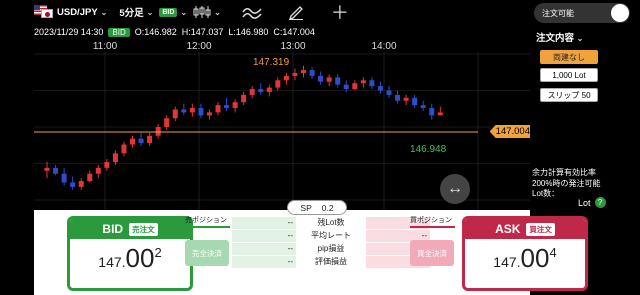  I want to click on row-label: 残Lot数, so click(331, 222).